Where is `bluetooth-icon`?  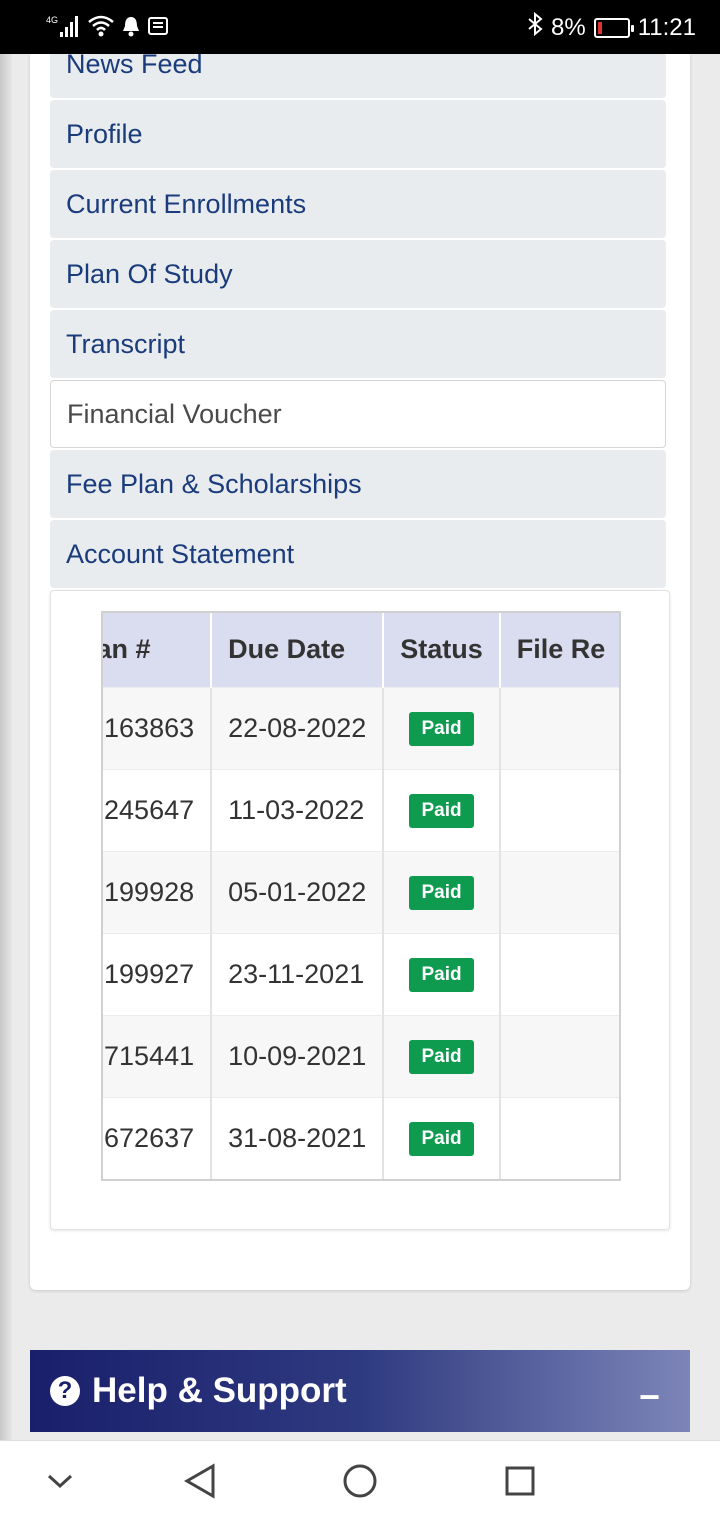 bluetooth-icon is located at coordinates (535, 27).